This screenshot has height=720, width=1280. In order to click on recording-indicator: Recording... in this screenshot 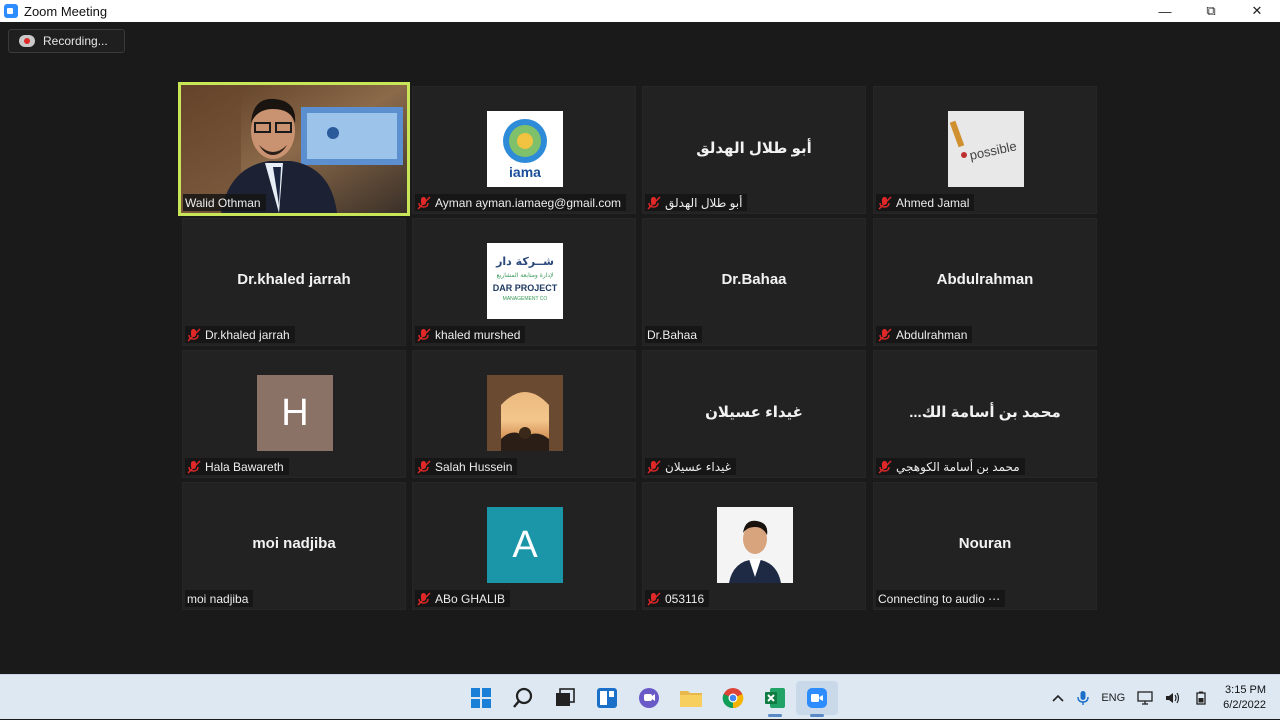, I will do `click(66, 41)`.